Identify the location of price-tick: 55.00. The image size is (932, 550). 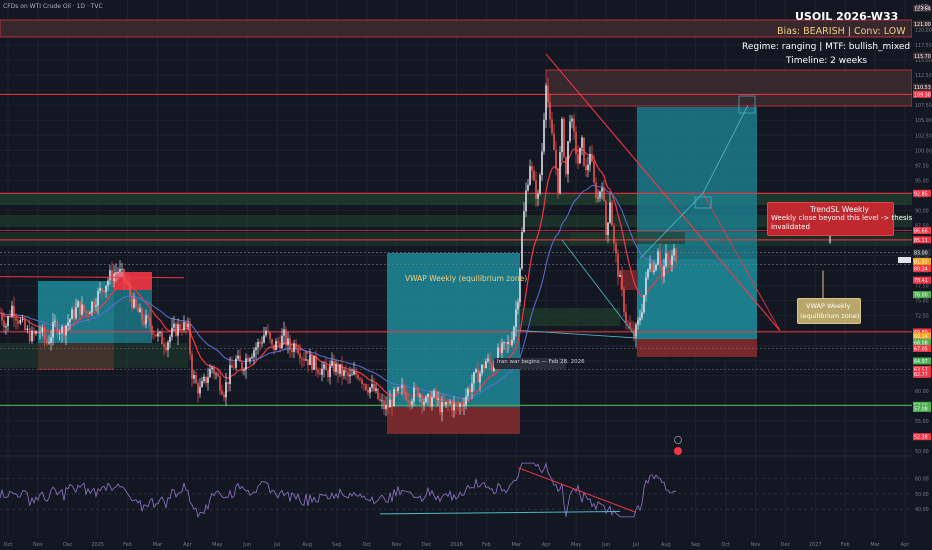
(922, 422).